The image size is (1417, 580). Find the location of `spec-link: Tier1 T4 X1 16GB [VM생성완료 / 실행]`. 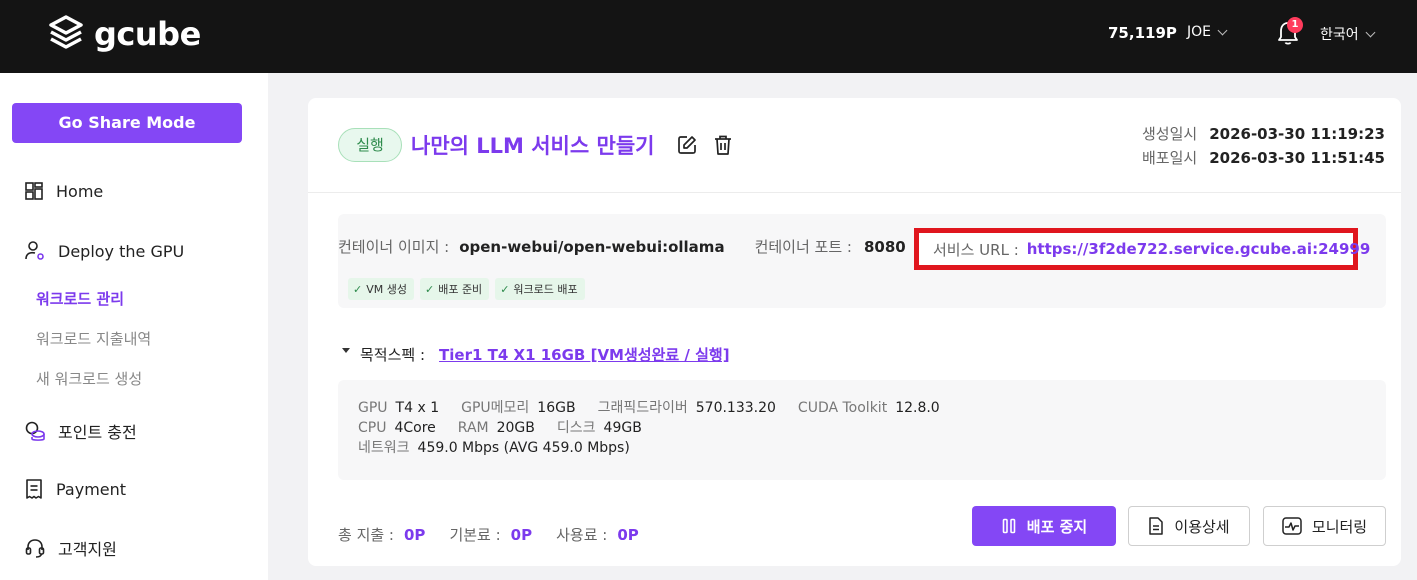

spec-link: Tier1 T4 X1 16GB [VM생성완료 / 실행] is located at coordinates (584, 354).